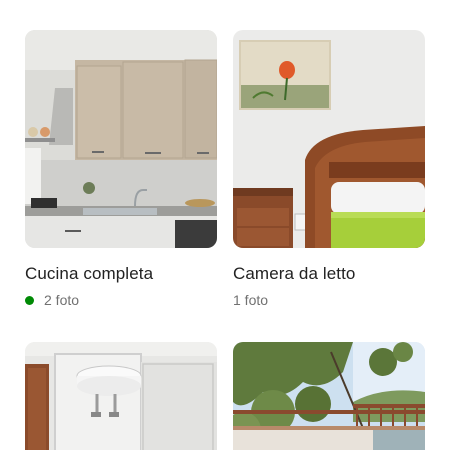 This screenshot has height=450, width=450. I want to click on room-title: Camera da letto, so click(294, 273).